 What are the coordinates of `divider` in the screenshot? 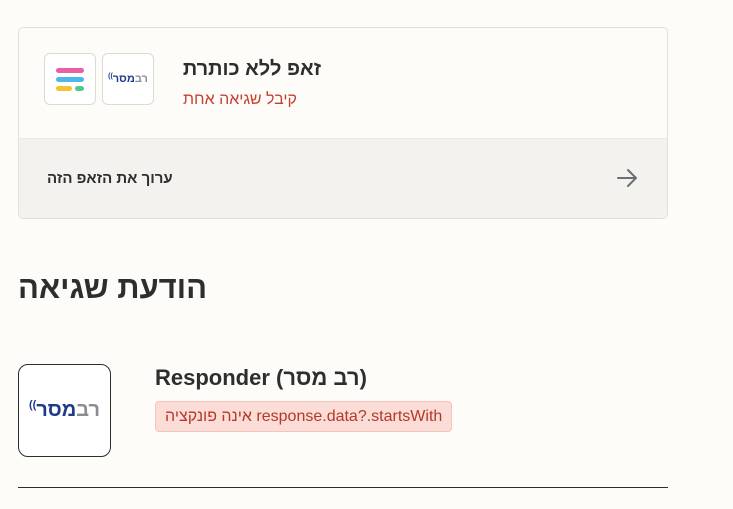 It's located at (343, 487).